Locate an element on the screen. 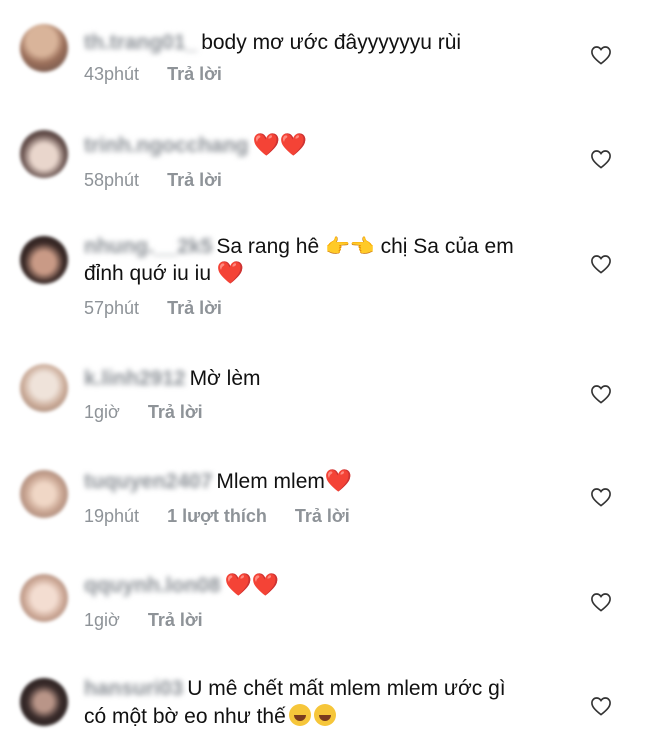 This screenshot has width=645, height=735. comment-username: hansuri03 is located at coordinates (133, 689).